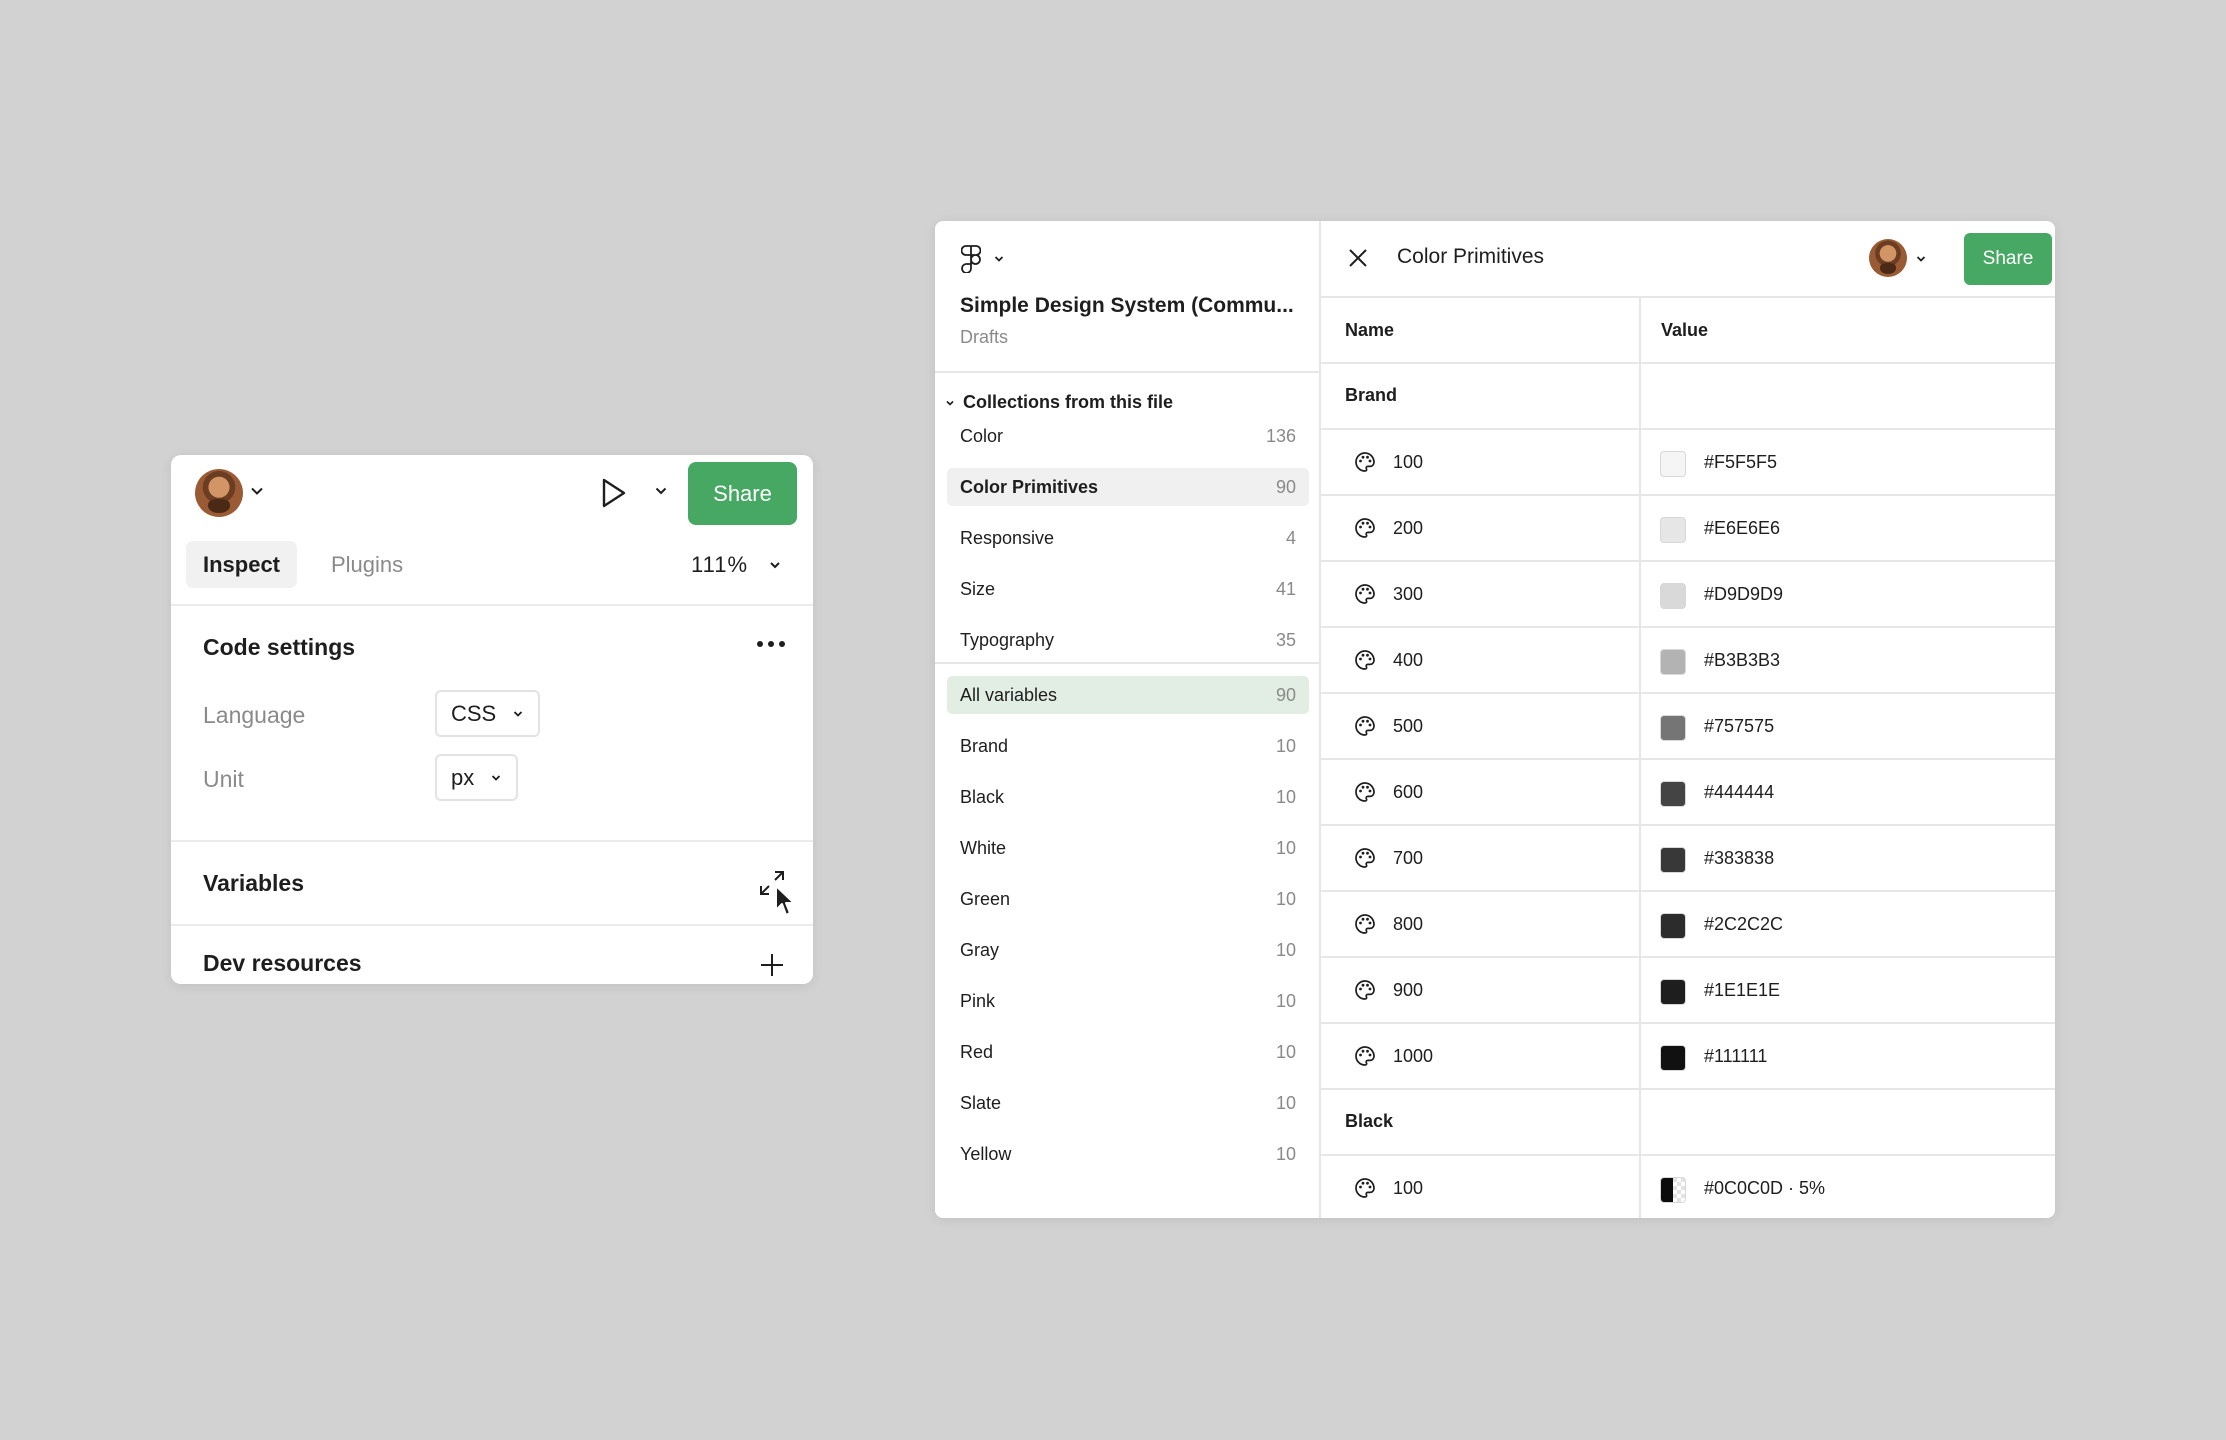 Image resolution: width=2226 pixels, height=1440 pixels. What do you see at coordinates (1688, 1057) in the screenshot?
I see `variable-row: 1000 #111111` at bounding box center [1688, 1057].